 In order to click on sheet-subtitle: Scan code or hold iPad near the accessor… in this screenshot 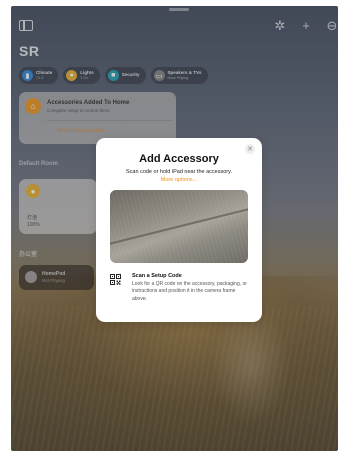, I will do `click(179, 172)`.